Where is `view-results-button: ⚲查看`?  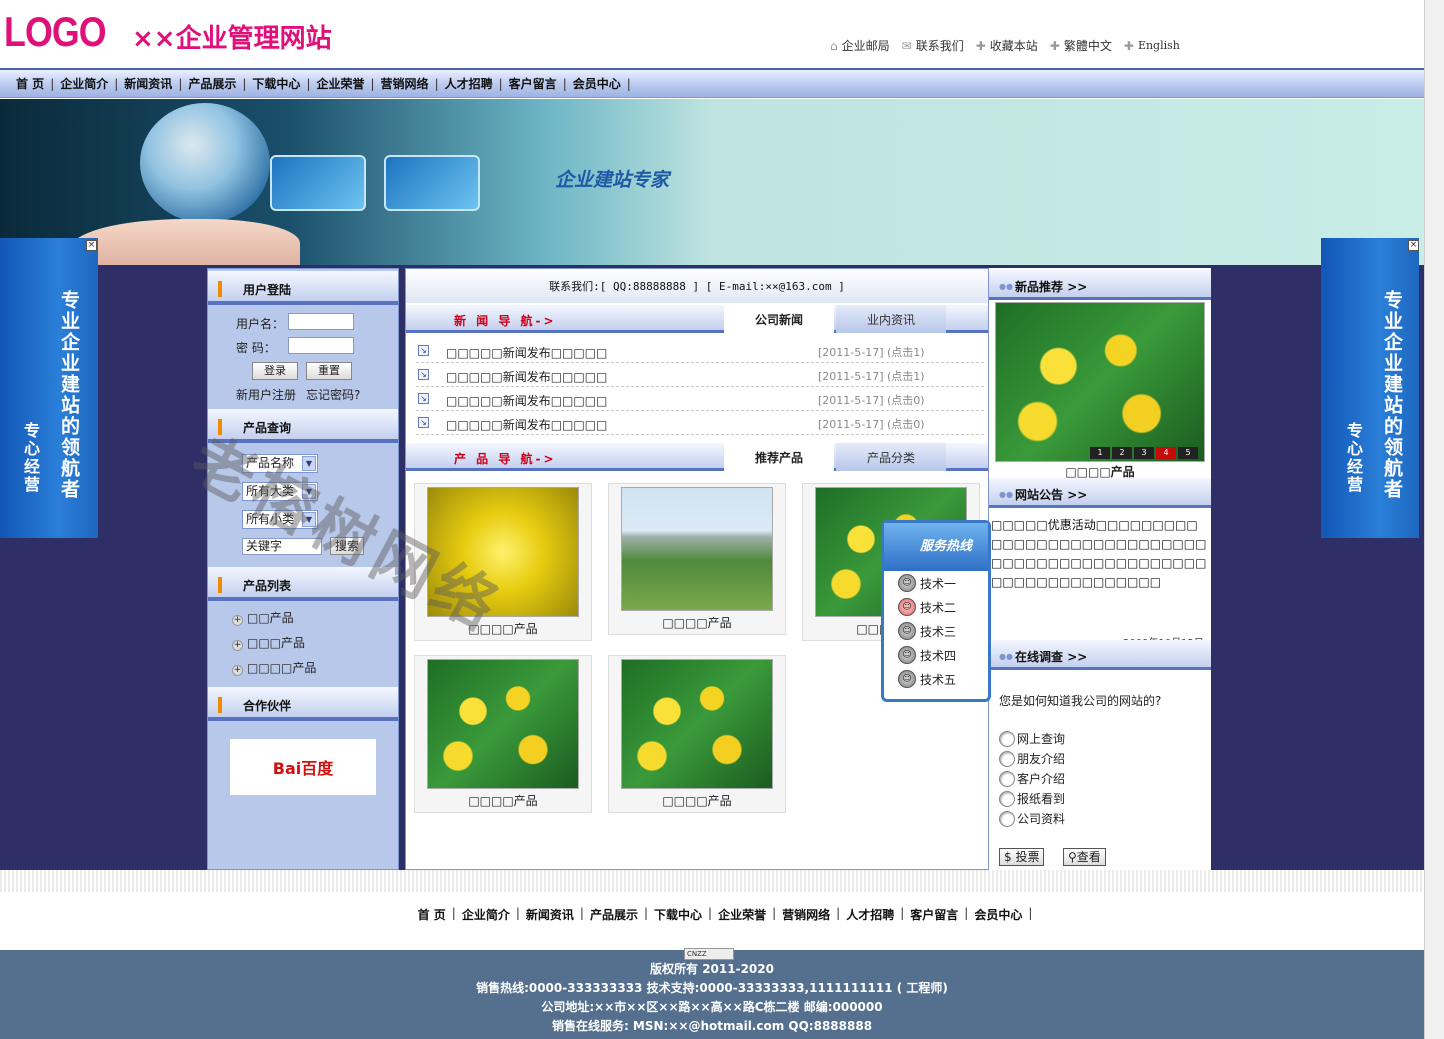
view-results-button: ⚲查看 is located at coordinates (1084, 857).